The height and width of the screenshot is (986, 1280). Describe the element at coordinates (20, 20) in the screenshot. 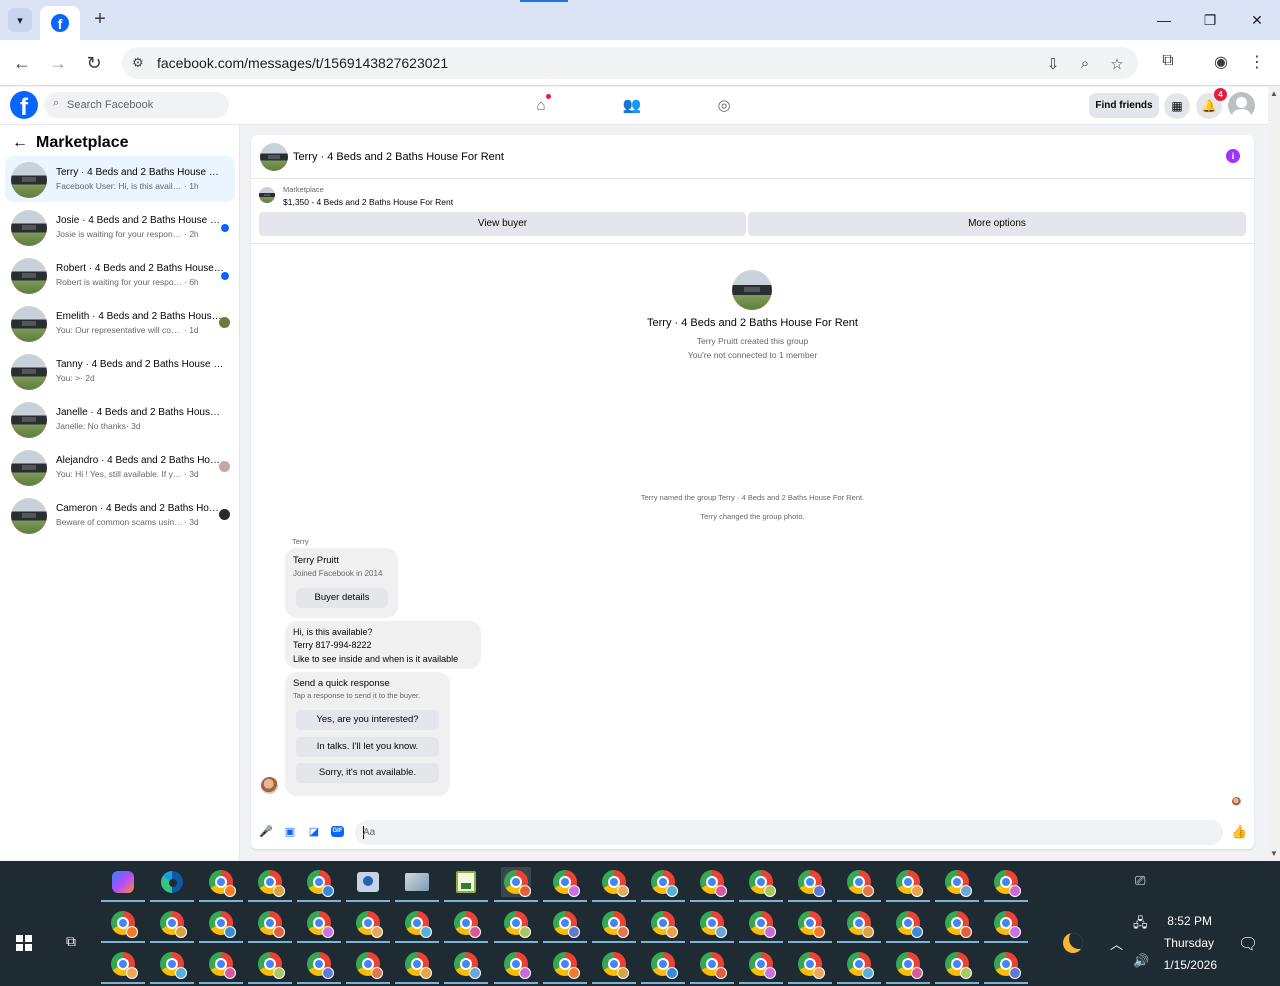

I see `chevron-down-icon: ▾` at that location.